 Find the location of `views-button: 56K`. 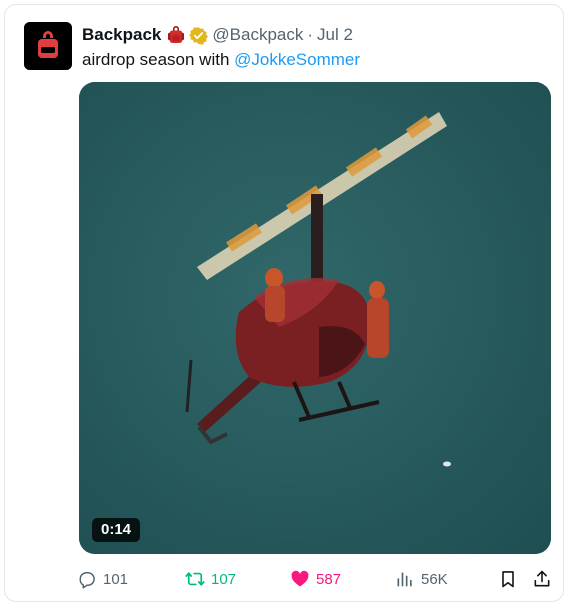

views-button: 56K is located at coordinates (421, 579).